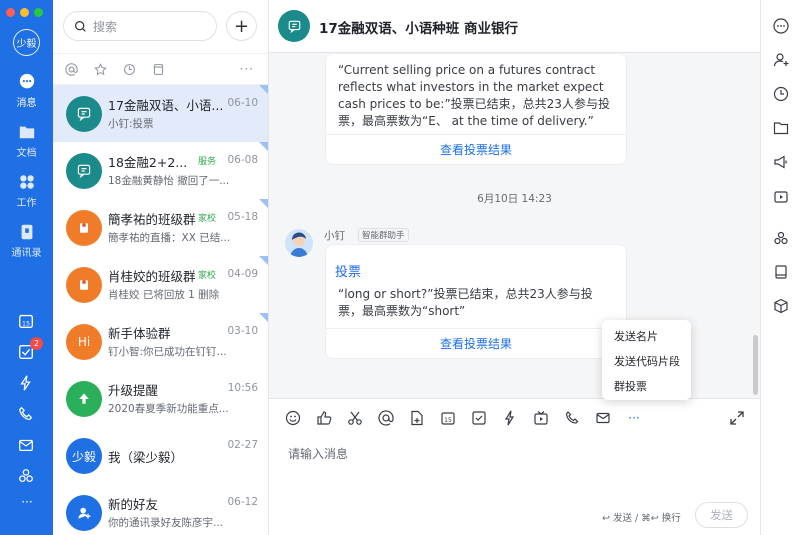  I want to click on more-tools-button: ···, so click(634, 418).